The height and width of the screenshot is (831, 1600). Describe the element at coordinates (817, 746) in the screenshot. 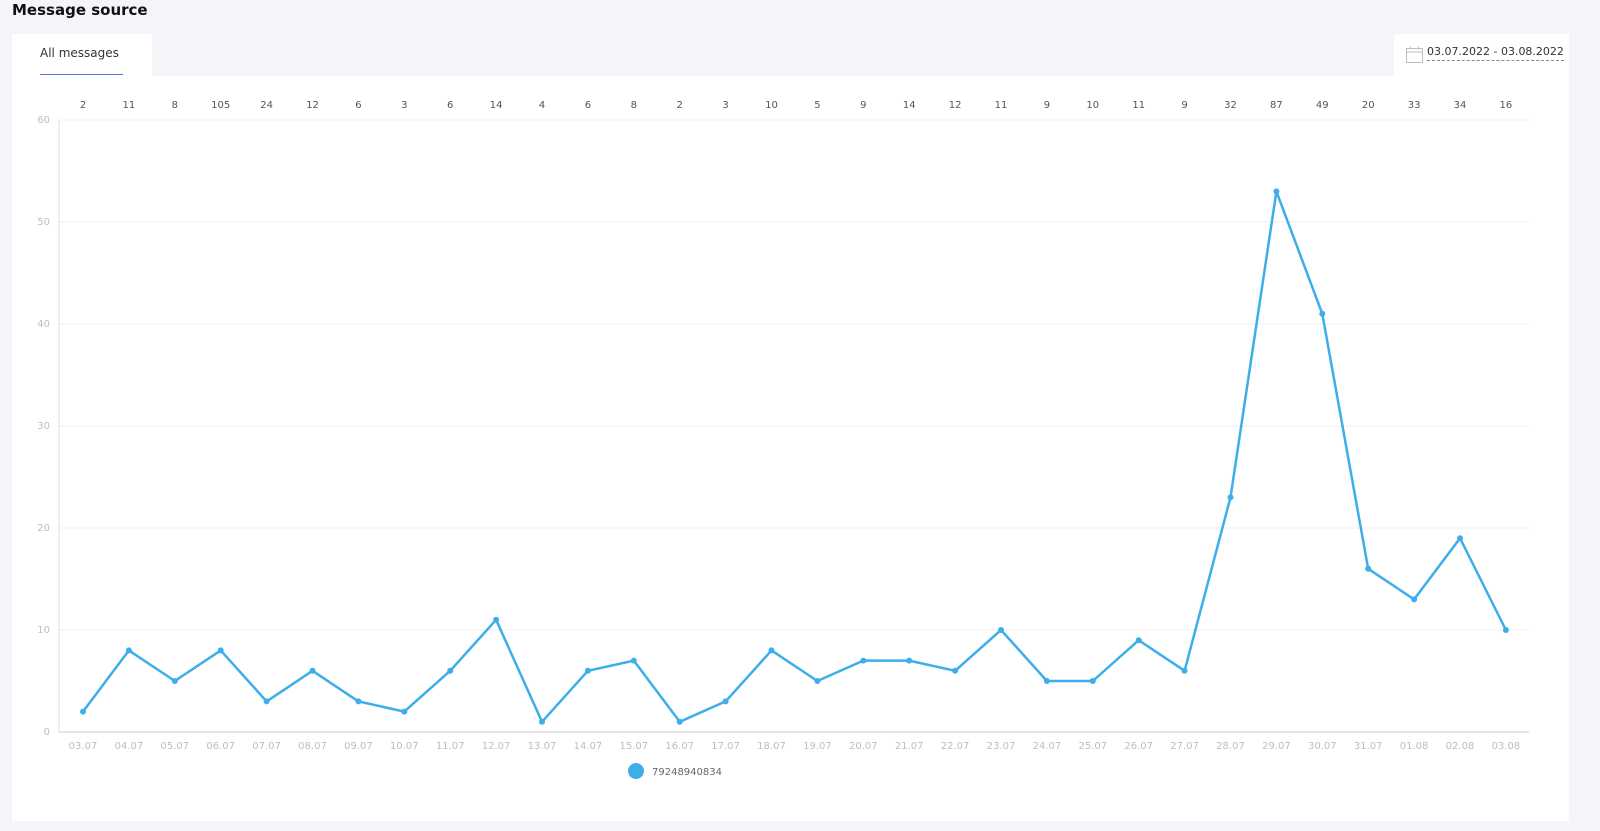

I see `x-tick-label: 19.07` at that location.